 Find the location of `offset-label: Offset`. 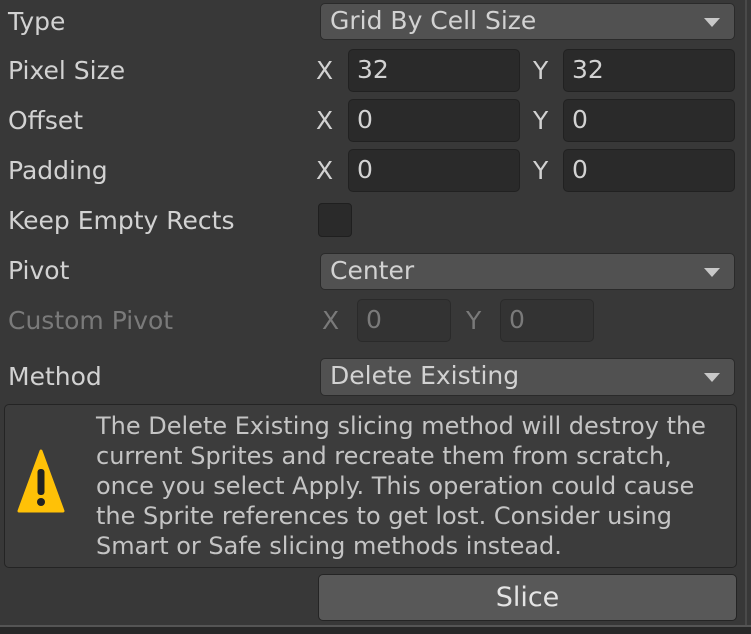

offset-label: Offset is located at coordinates (46, 120).